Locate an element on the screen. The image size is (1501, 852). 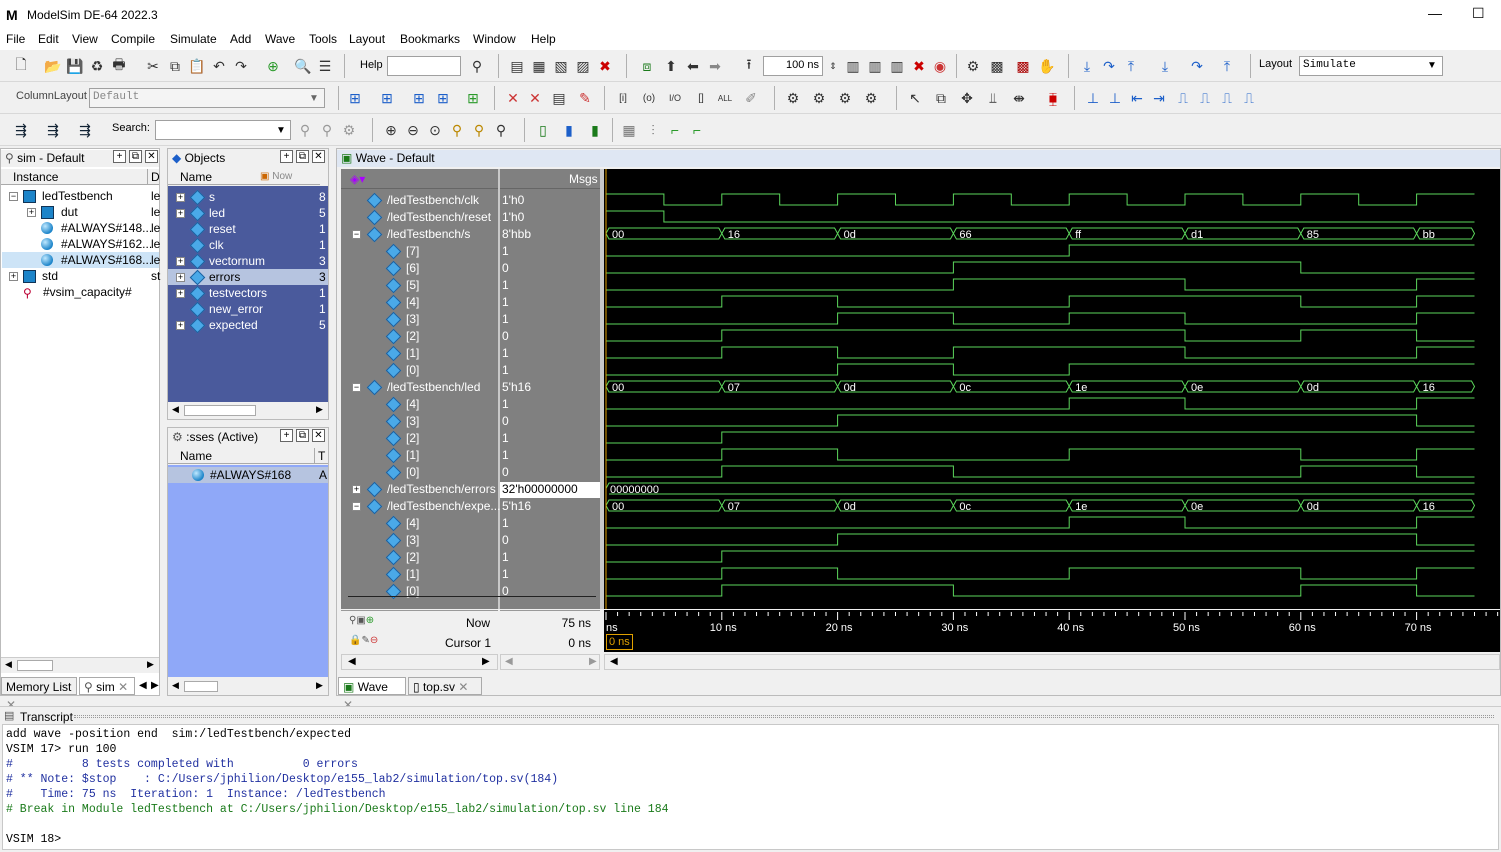
tab-scroll-left-icon: ◀ is located at coordinates (143, 685).